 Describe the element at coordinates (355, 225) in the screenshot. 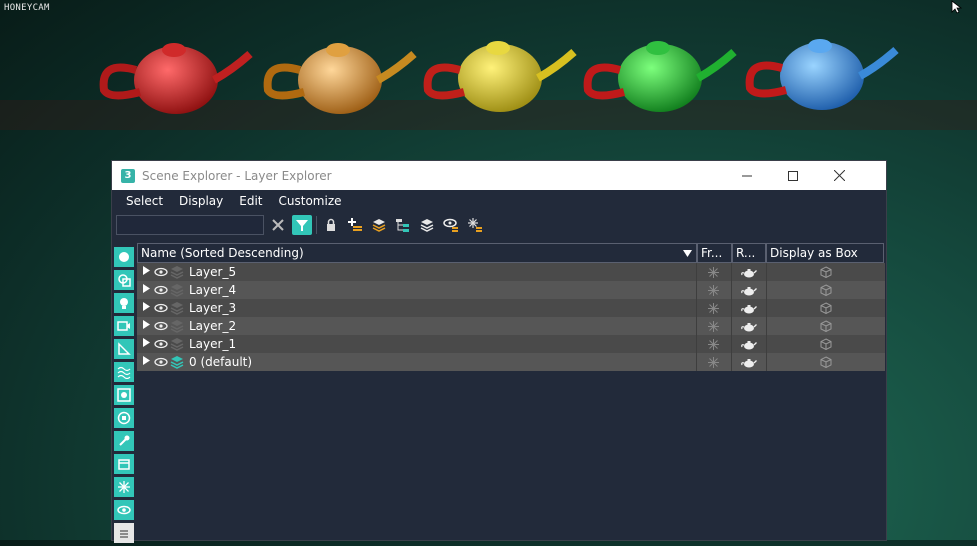

I see `add-layer-icon` at that location.